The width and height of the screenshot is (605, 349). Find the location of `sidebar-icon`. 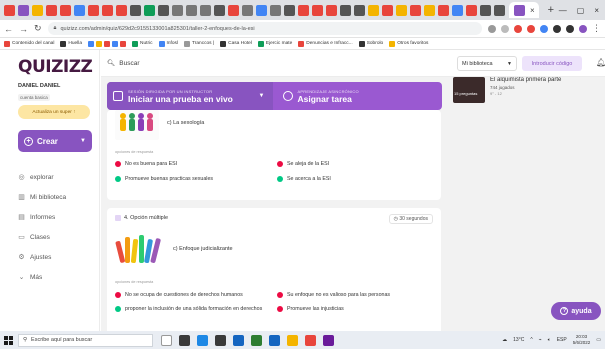

sidebar-icon is located at coordinates (570, 28).